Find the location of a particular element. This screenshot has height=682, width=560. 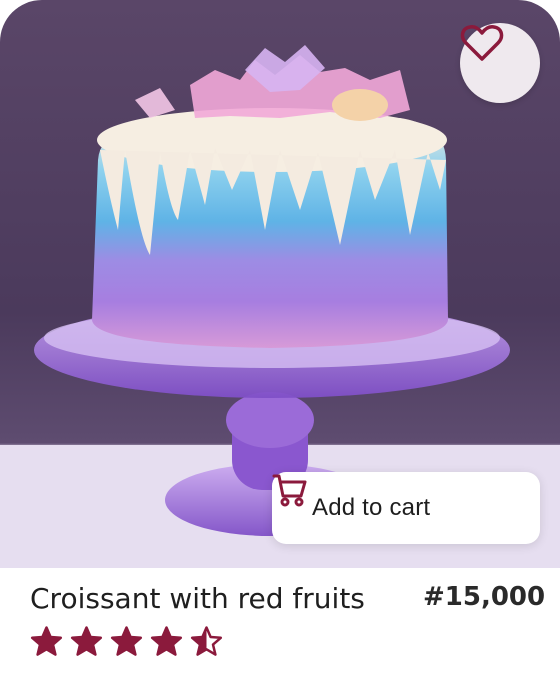

rating-stars is located at coordinates (126, 641).